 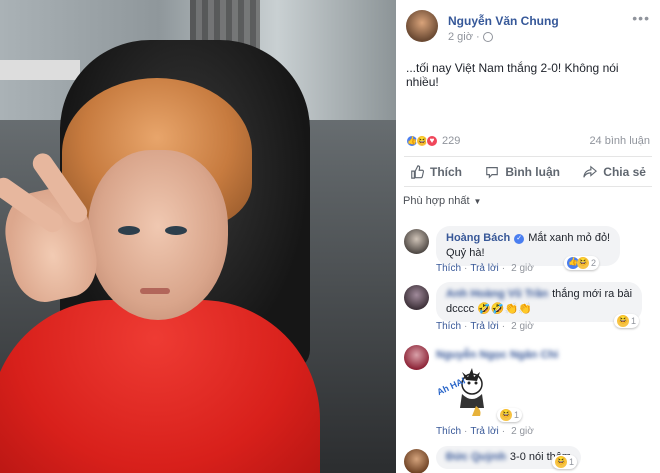 What do you see at coordinates (503, 37) in the screenshot?
I see `post-time-line: 2 giờ ·` at bounding box center [503, 37].